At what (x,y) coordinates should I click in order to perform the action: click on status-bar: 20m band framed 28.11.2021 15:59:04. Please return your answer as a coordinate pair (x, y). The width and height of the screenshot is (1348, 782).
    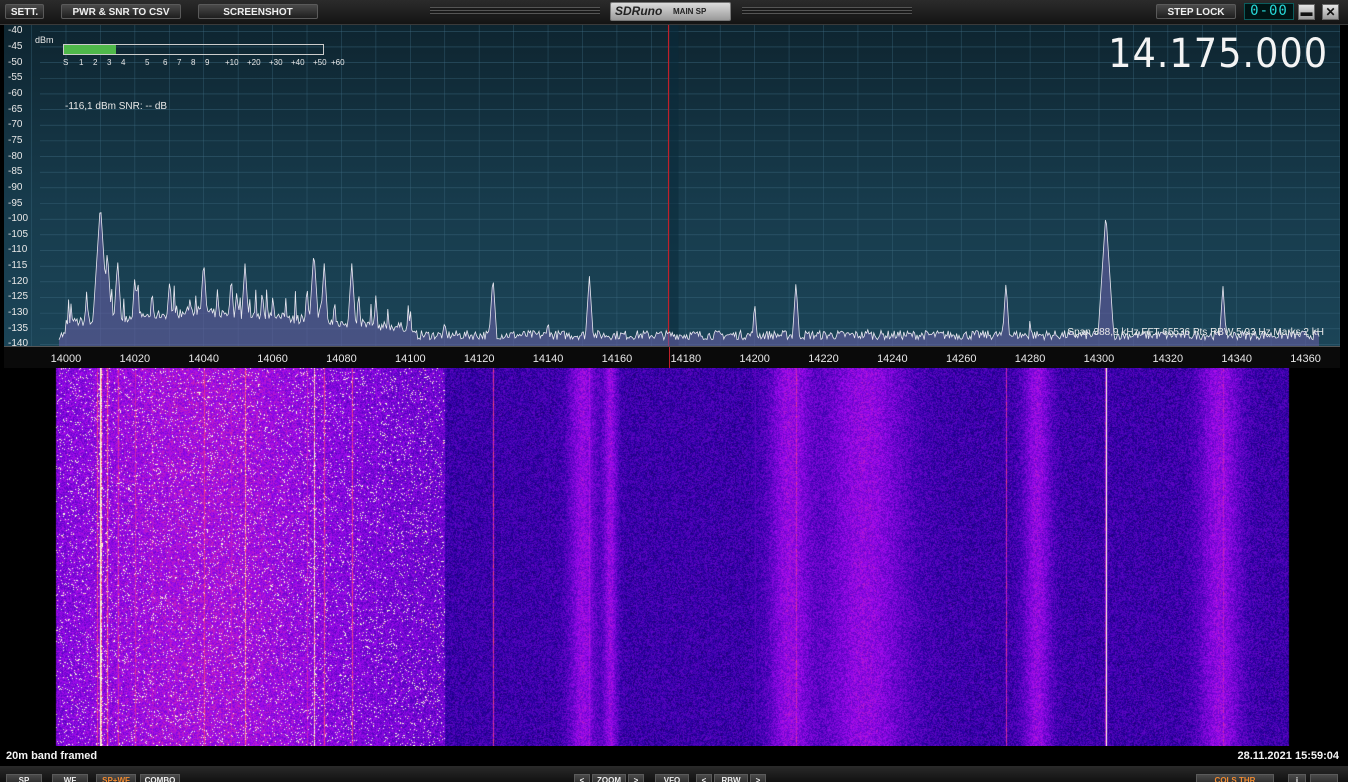
    Looking at the image, I should click on (674, 756).